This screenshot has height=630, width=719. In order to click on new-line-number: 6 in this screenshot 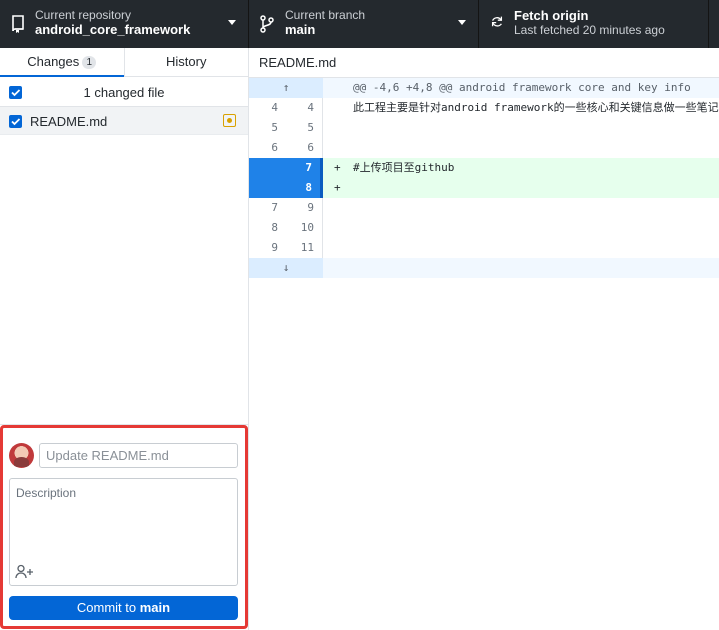, I will do `click(304, 148)`.